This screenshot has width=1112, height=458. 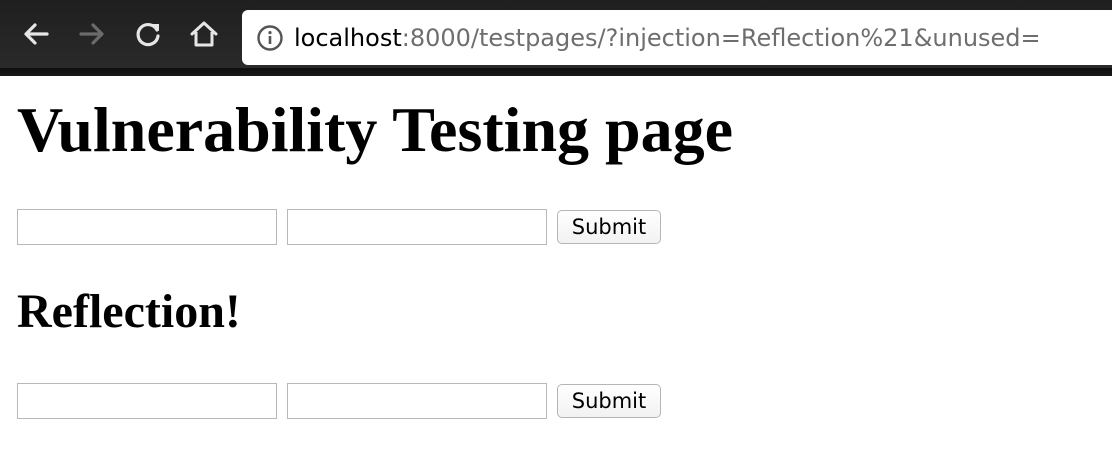 I want to click on page-title: Vulnerability Testing page, so click(x=375, y=129).